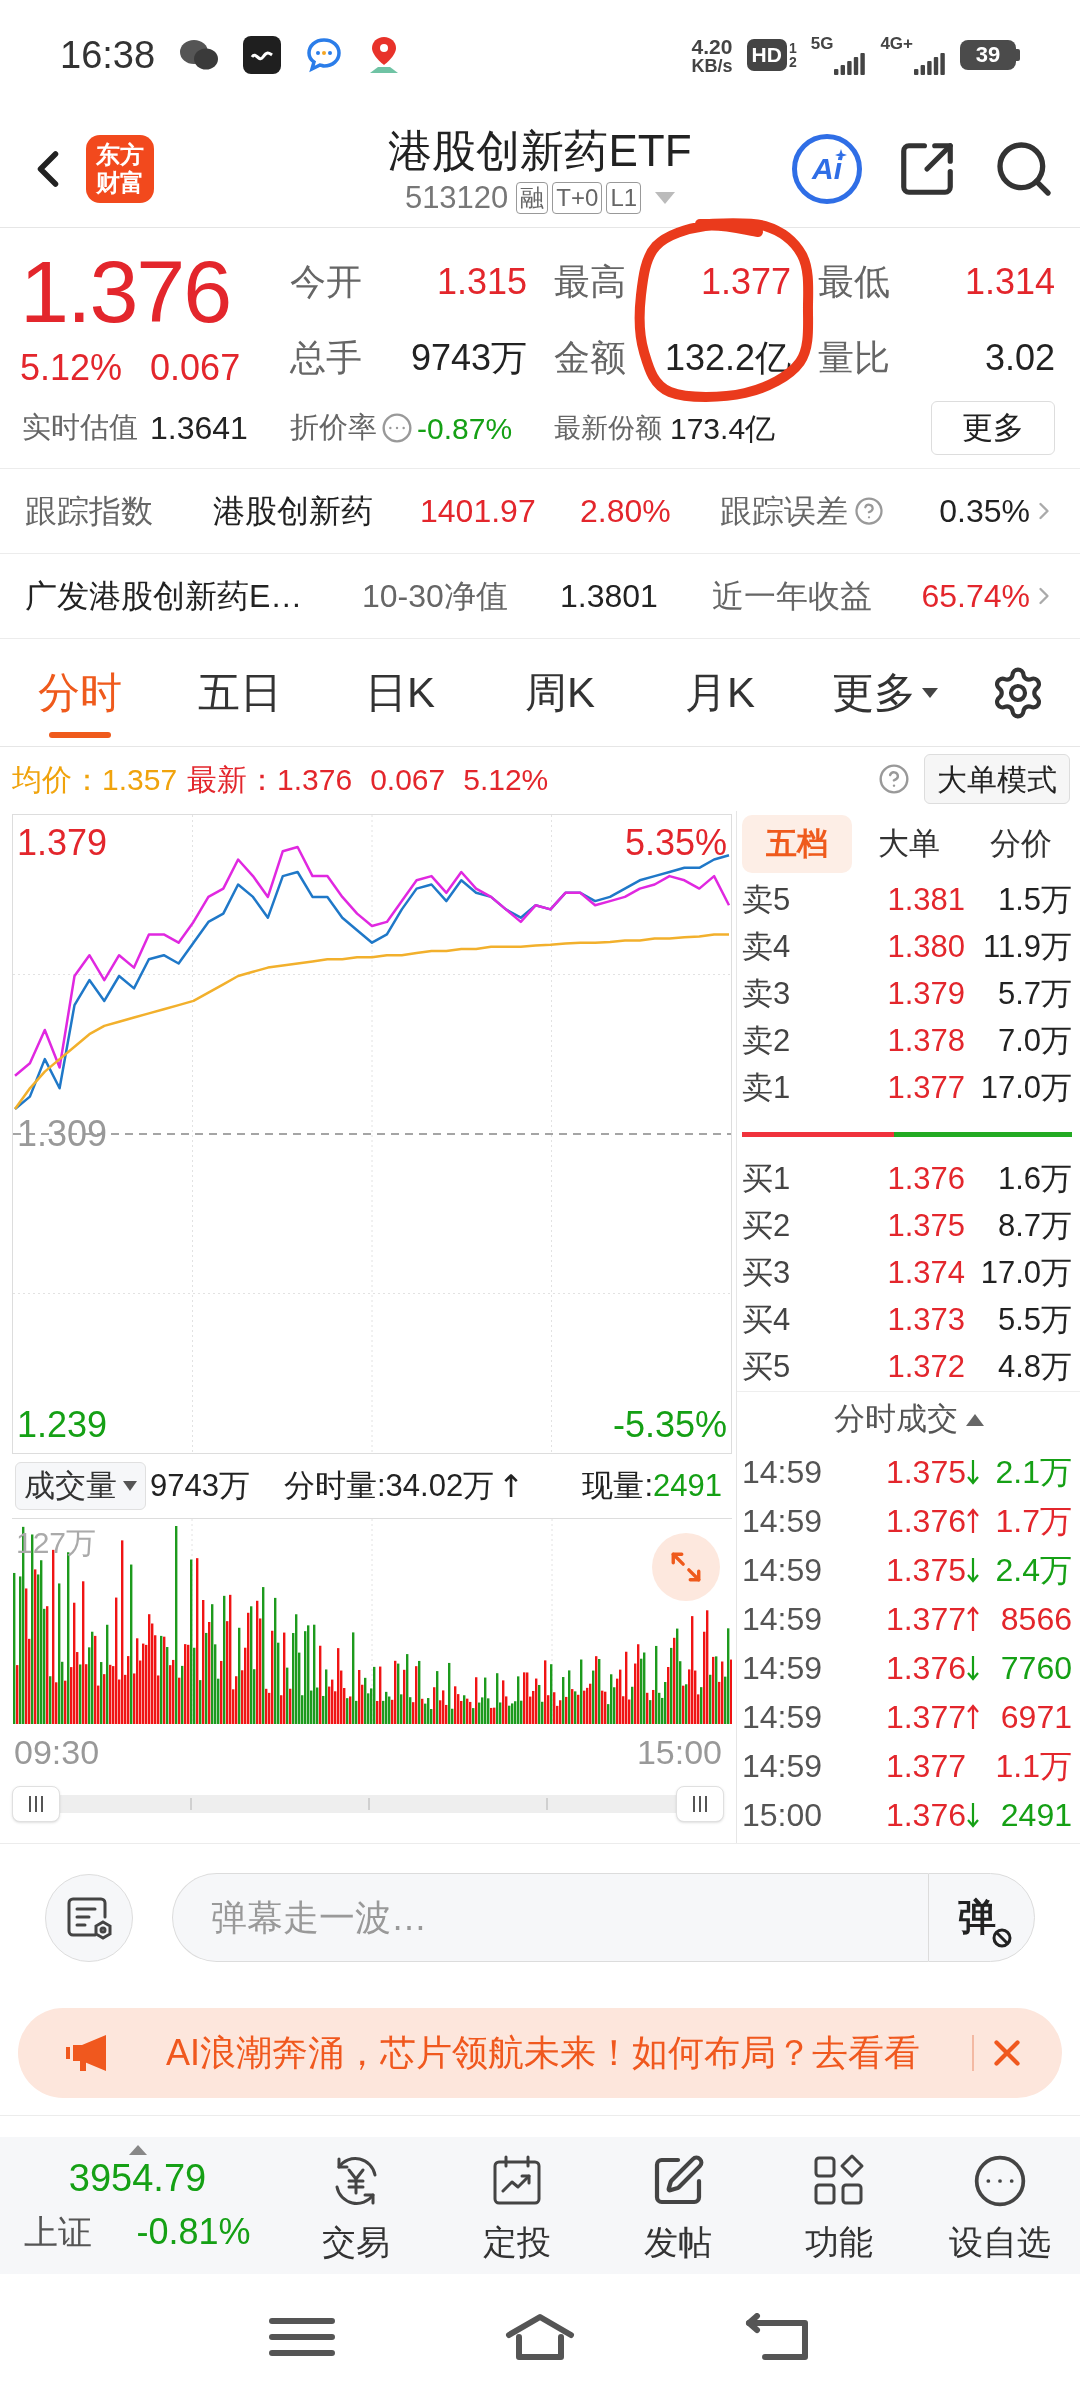  I want to click on level-price: 1.380, so click(925, 947).